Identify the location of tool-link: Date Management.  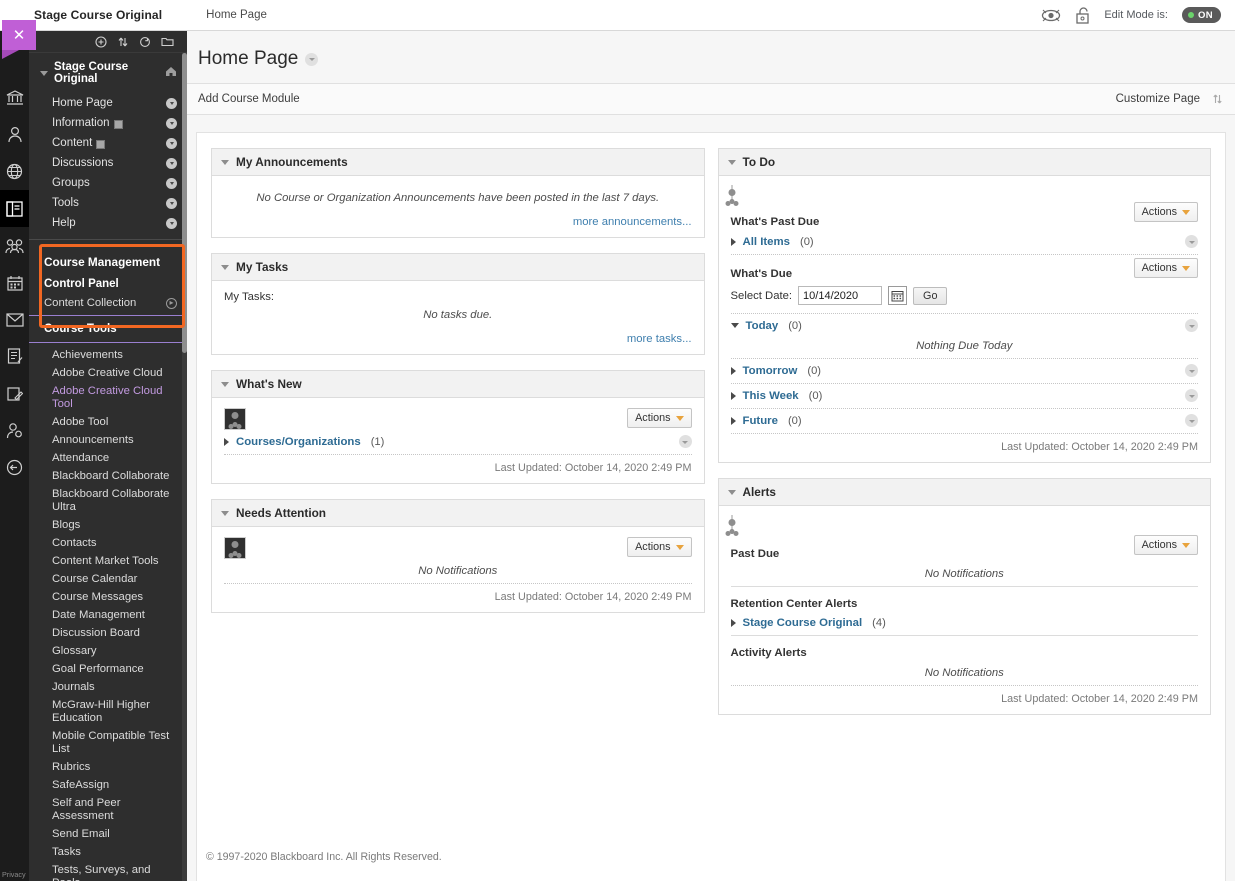
(108, 615).